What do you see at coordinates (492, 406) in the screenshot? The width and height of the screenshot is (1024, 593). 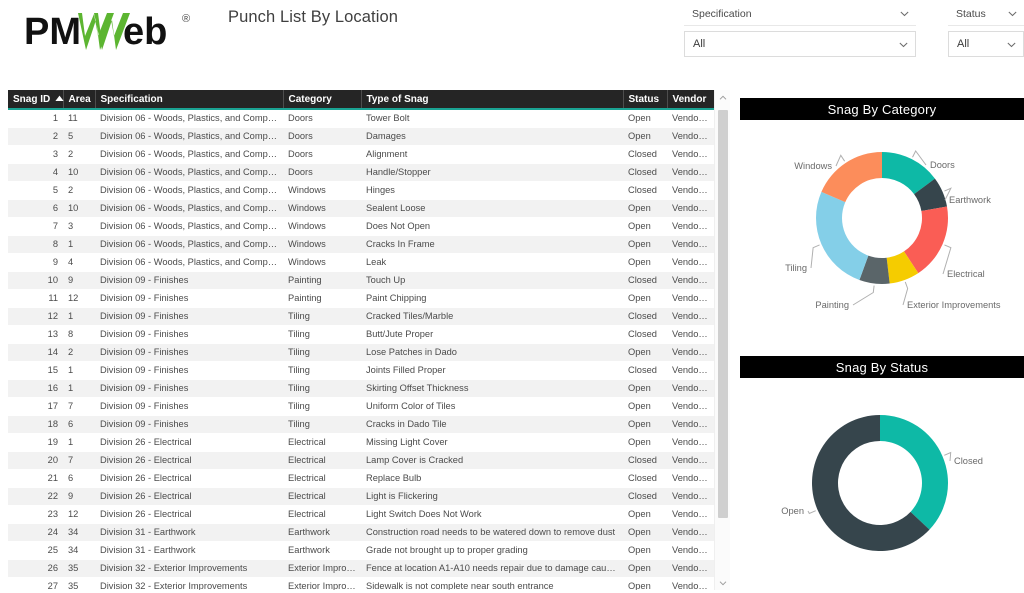 I see `cell-type-of-snag: Uniform Color of Tiles` at bounding box center [492, 406].